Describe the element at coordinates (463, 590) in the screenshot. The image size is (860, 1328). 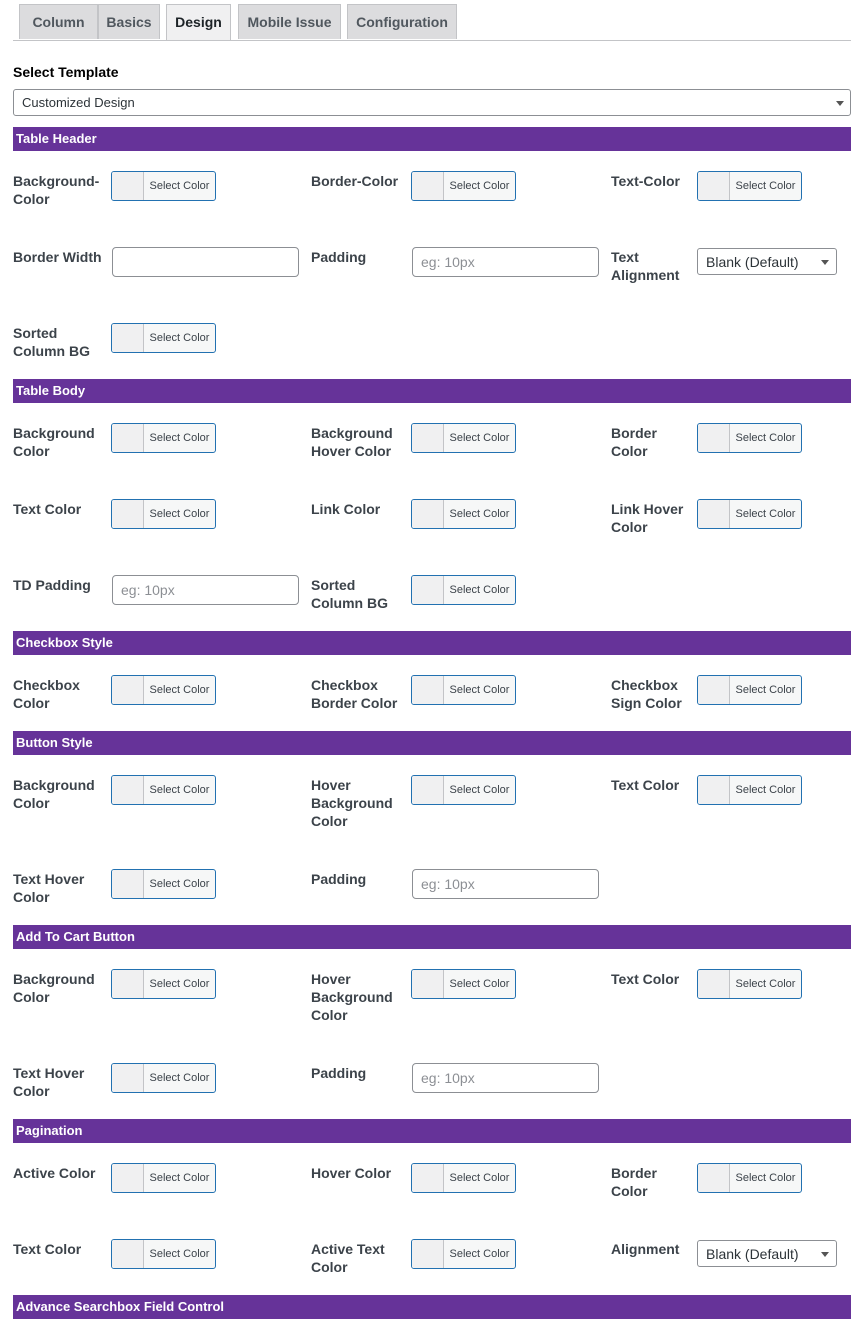
I see `body-sorted-bg-button: Select Color` at that location.